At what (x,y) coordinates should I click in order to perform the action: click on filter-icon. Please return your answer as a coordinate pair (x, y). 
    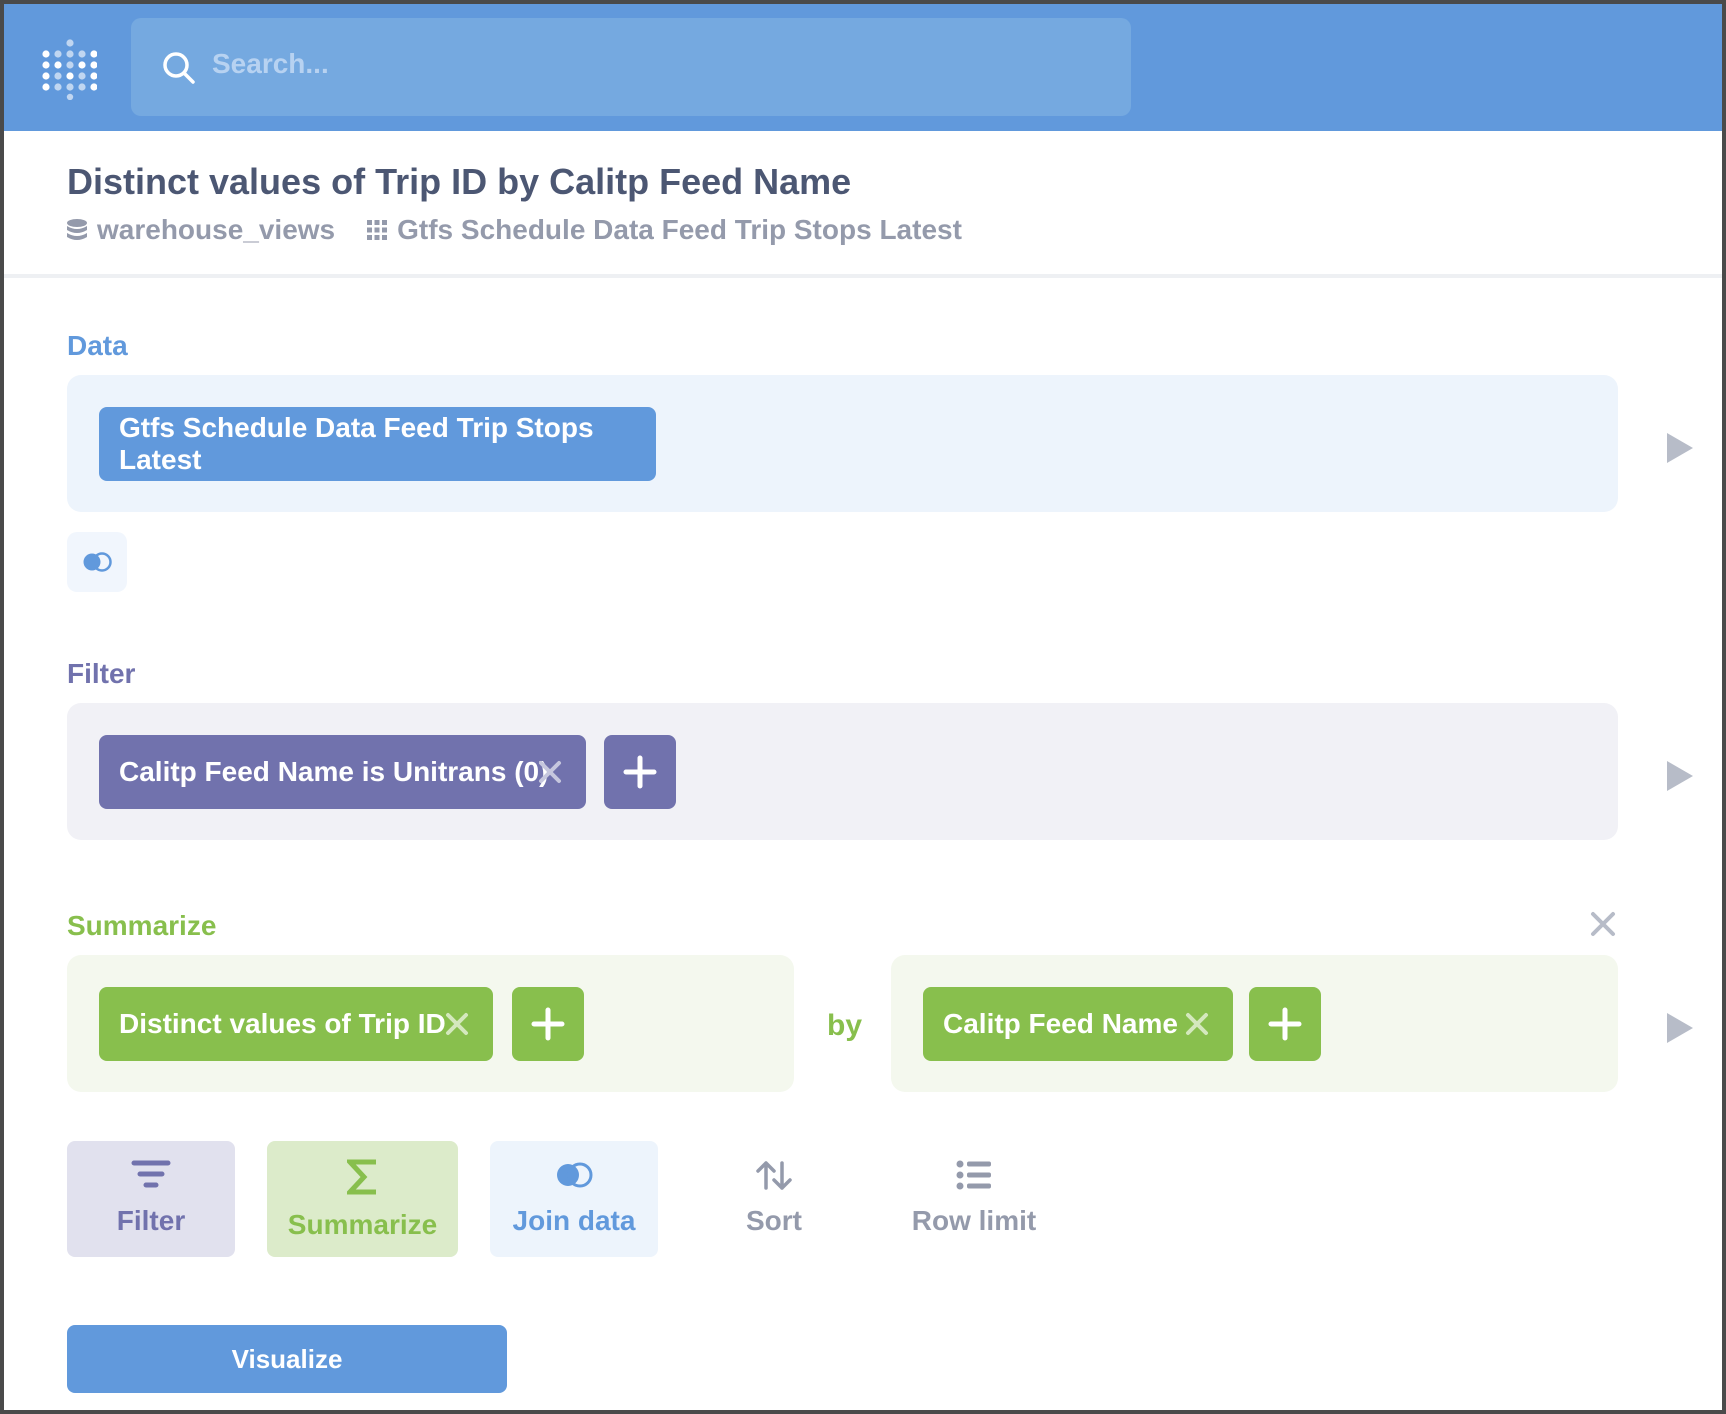
    Looking at the image, I should click on (151, 1174).